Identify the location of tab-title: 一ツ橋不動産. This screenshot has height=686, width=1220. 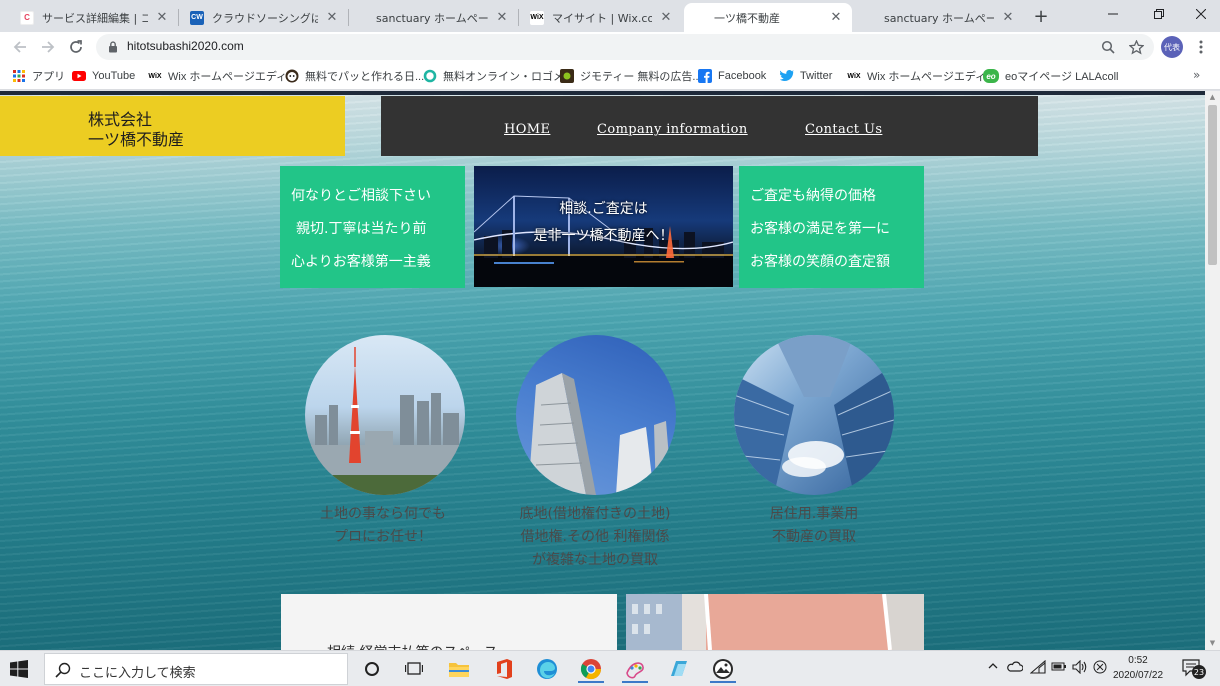
(747, 18).